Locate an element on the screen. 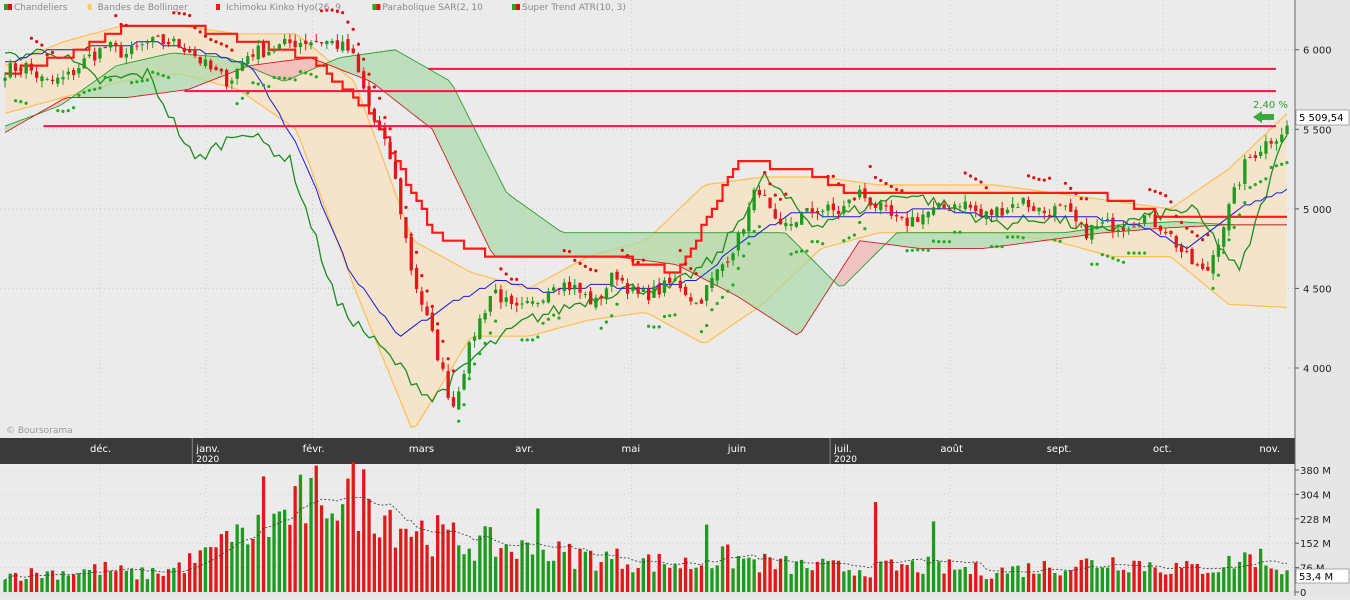 The height and width of the screenshot is (600, 1350). legend-label: Super Trend ATR(10, 3) is located at coordinates (574, 8).